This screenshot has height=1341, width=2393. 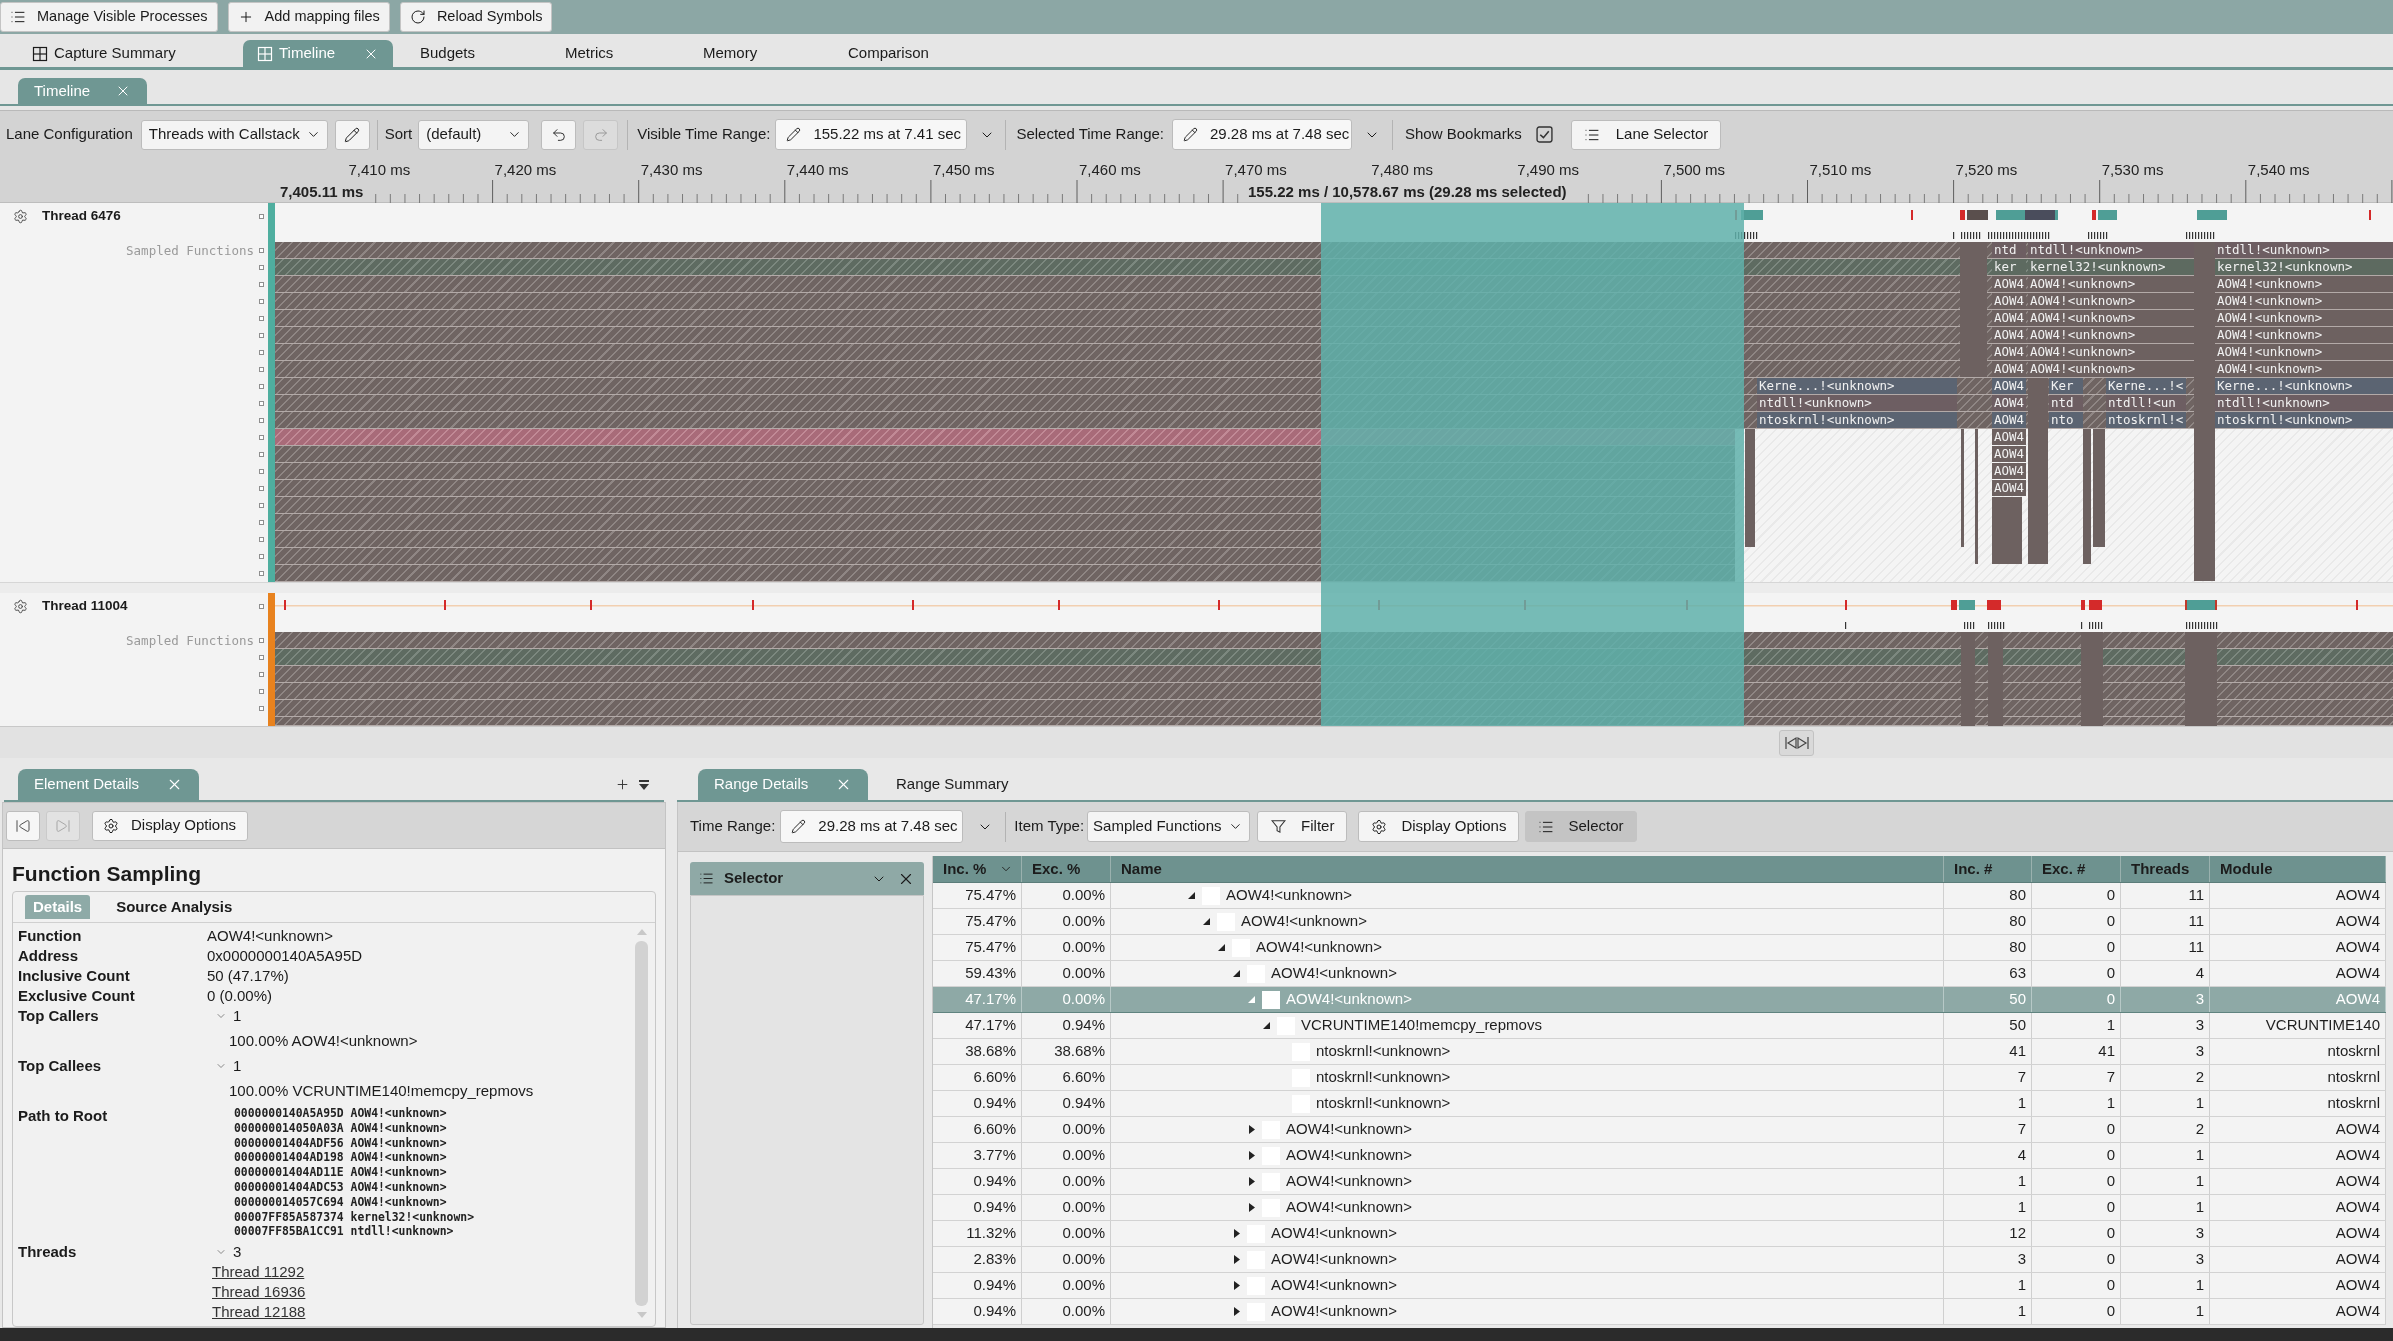 What do you see at coordinates (174, 907) in the screenshot?
I see `detail-tab: Source Analysis` at bounding box center [174, 907].